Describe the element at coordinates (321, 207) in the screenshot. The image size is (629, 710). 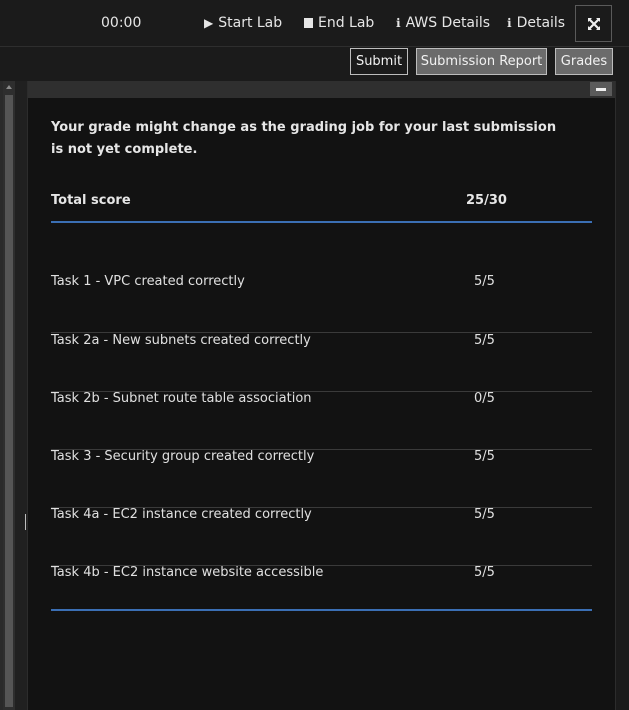
I see `total-score-row: Total score 25/30` at that location.